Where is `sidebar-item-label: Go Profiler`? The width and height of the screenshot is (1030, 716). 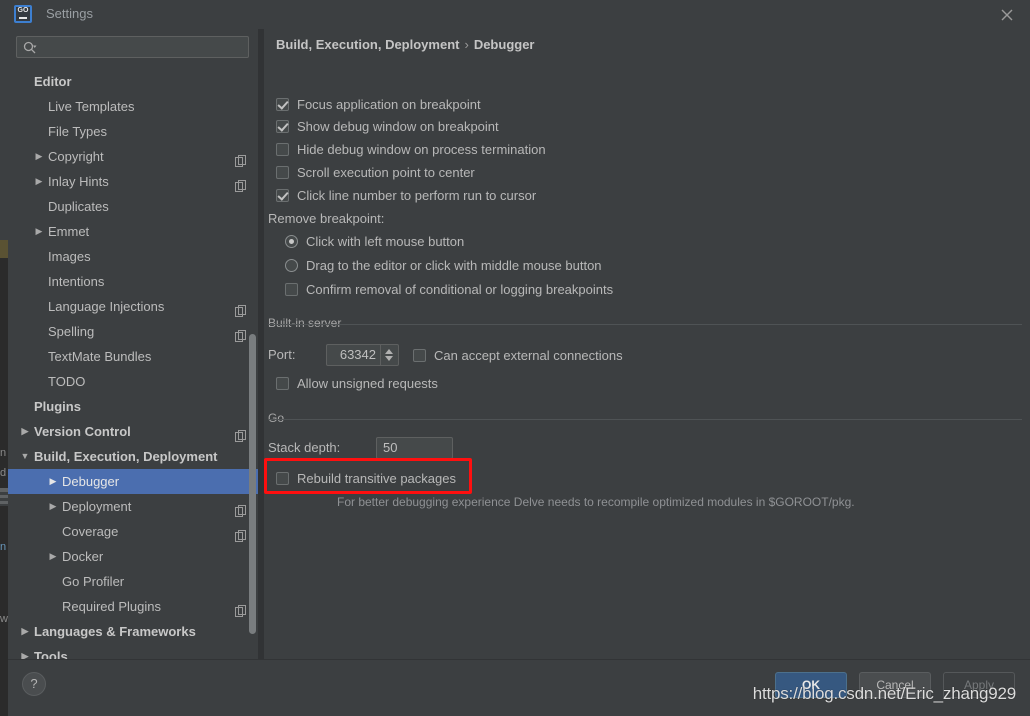 sidebar-item-label: Go Profiler is located at coordinates (93, 581).